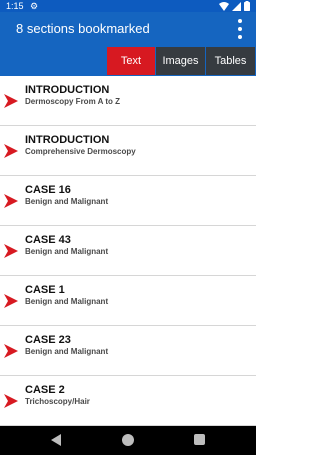 Image resolution: width=320 pixels, height=455 pixels. I want to click on app-bar: 8 sections bookmarked, so click(128, 28).